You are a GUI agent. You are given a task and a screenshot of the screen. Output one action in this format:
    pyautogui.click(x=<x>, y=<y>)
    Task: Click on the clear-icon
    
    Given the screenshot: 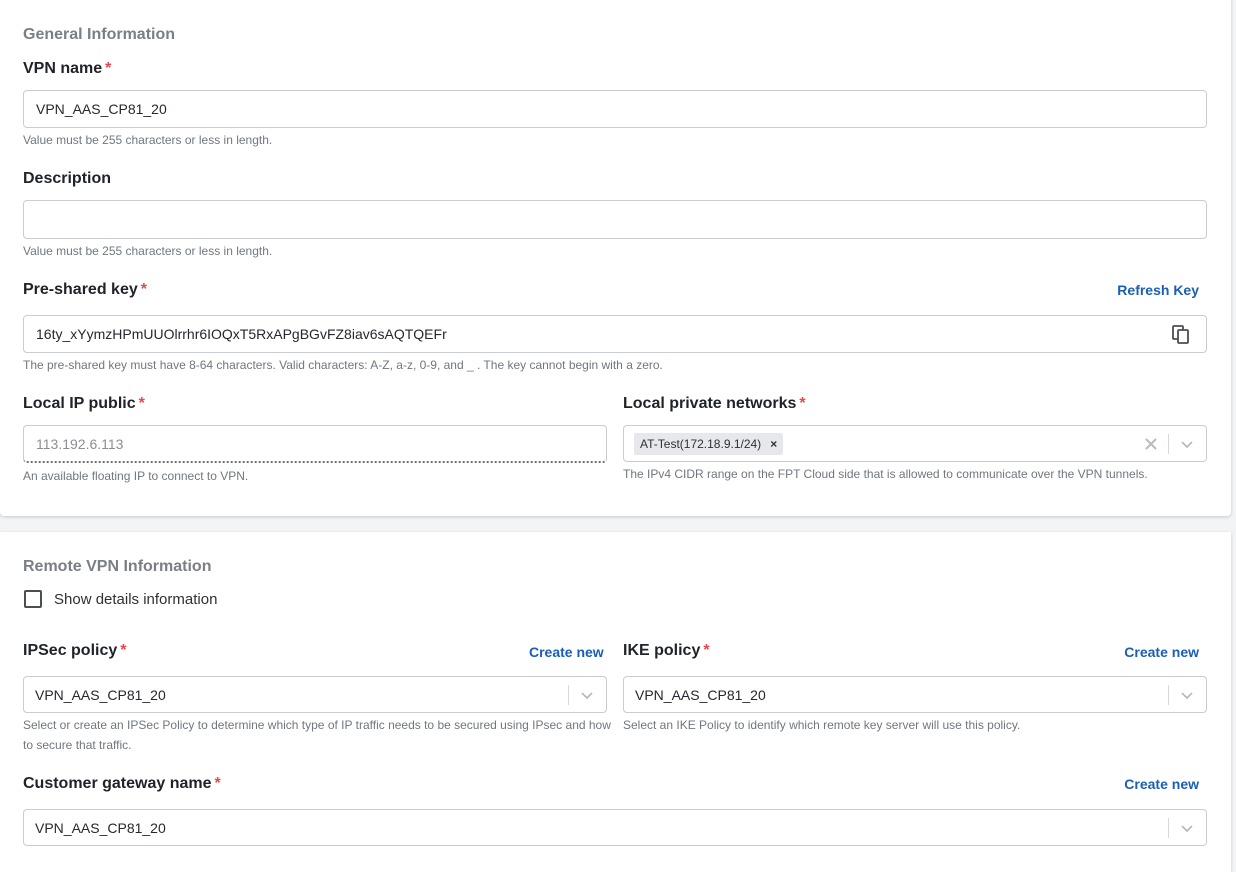 What is the action you would take?
    pyautogui.click(x=1151, y=444)
    